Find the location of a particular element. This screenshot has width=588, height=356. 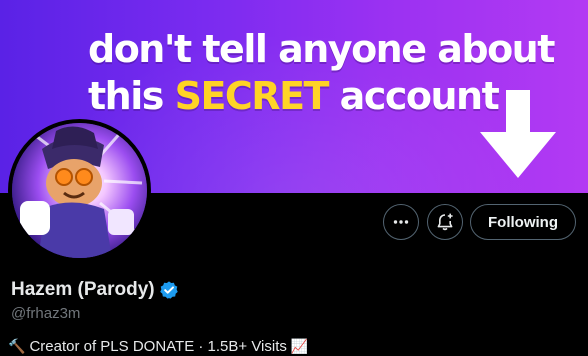

banner-line-2-end: account is located at coordinates (413, 96).